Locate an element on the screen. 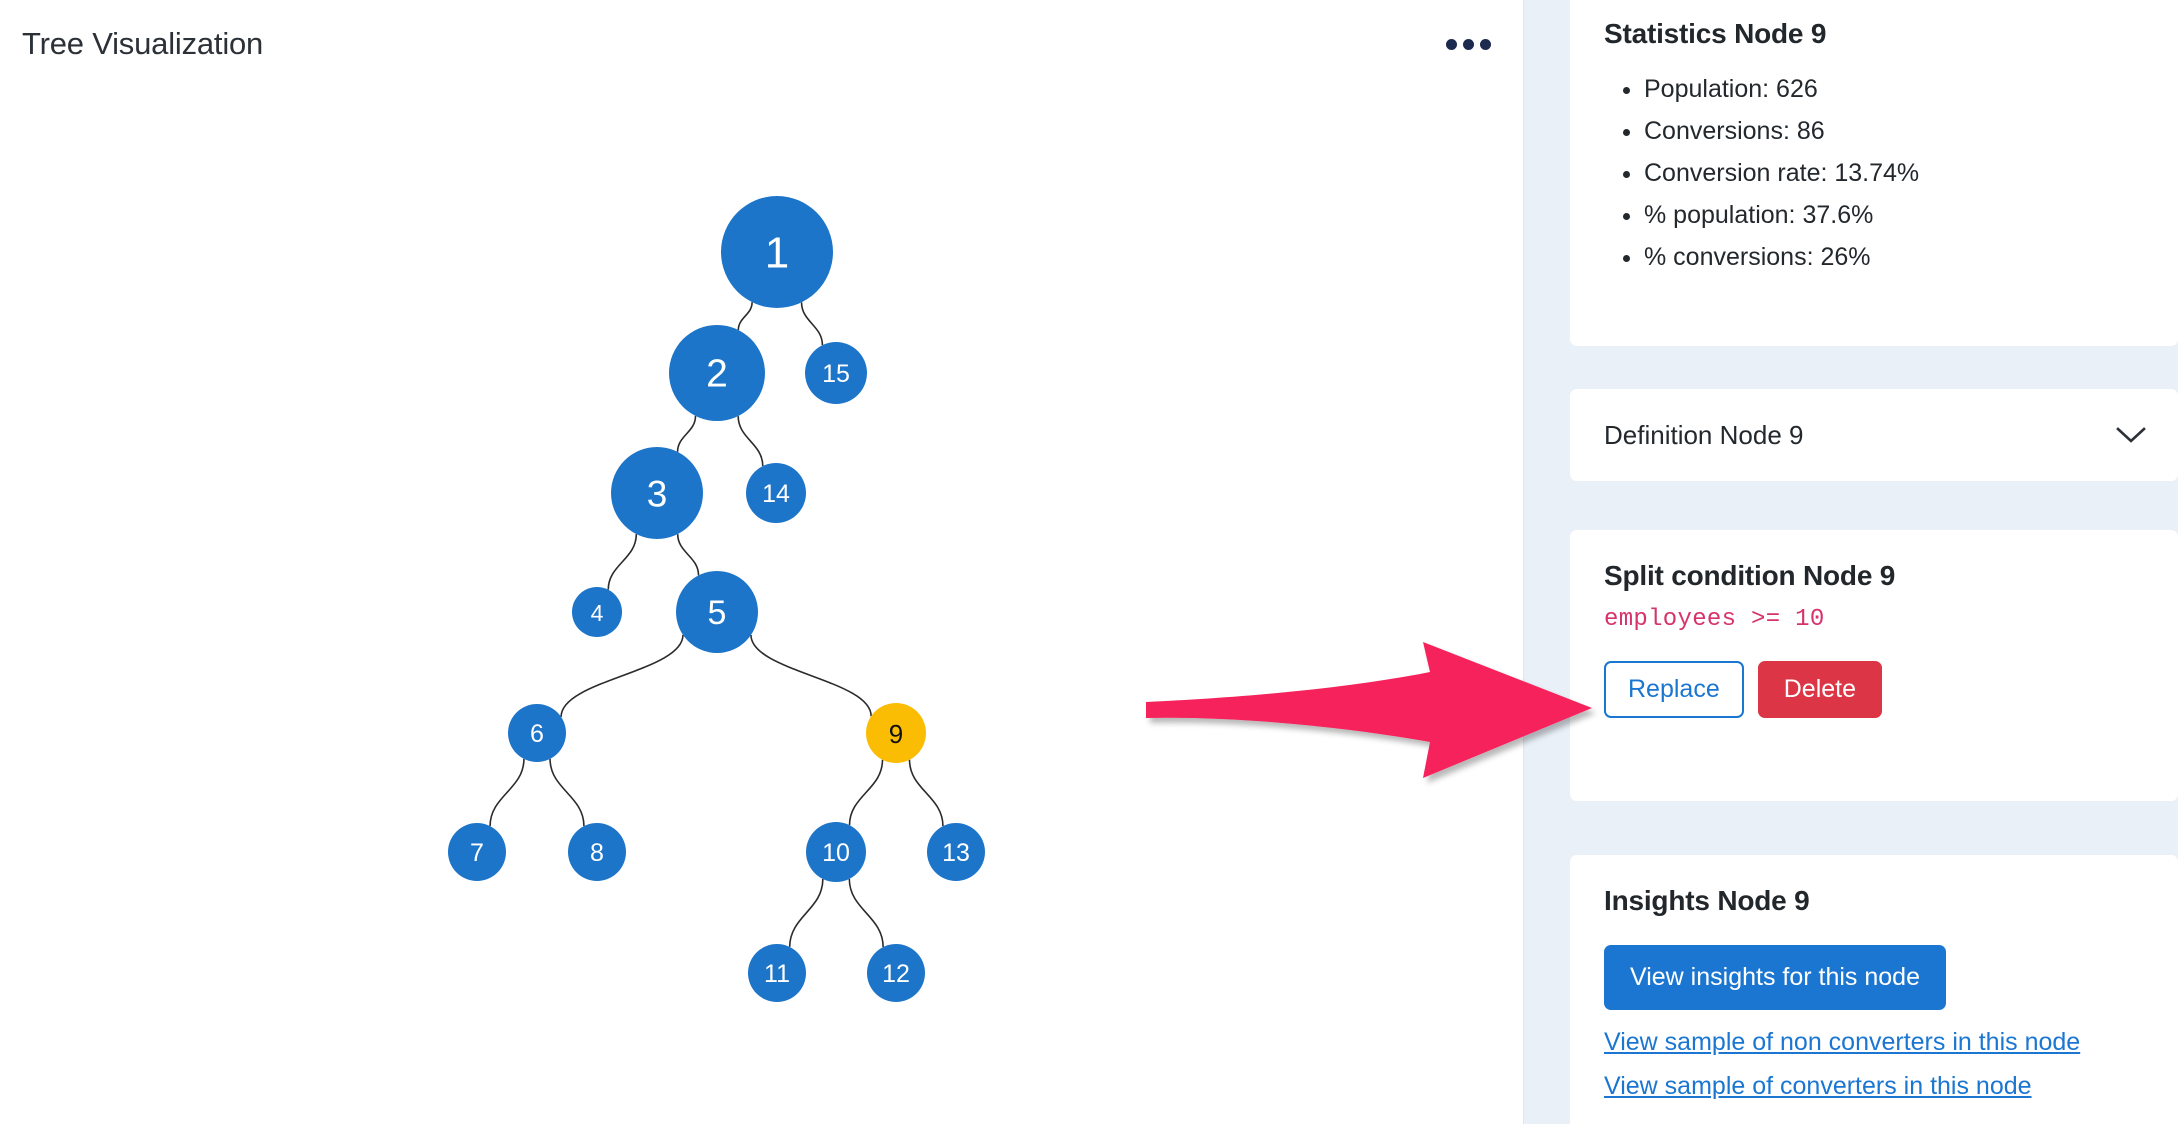 This screenshot has width=2178, height=1124. tree-node-1: 1 is located at coordinates (777, 252).